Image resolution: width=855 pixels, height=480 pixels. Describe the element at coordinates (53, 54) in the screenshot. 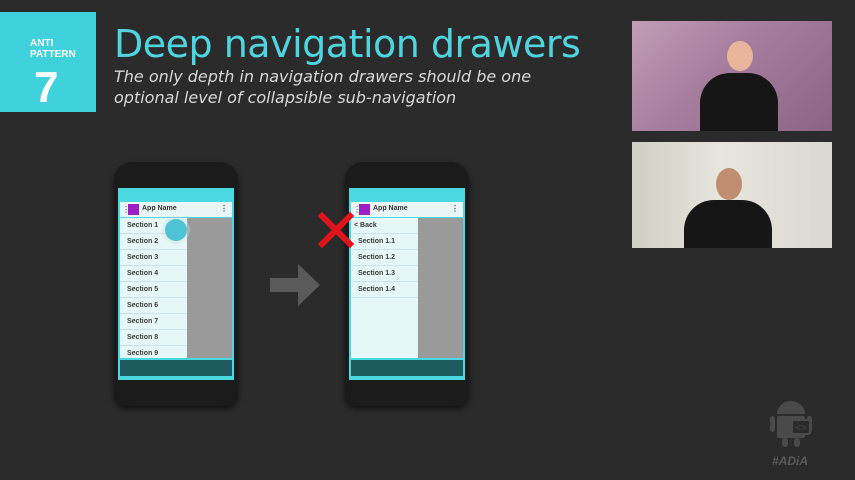

I see `badge-line-2: PATTERN` at that location.